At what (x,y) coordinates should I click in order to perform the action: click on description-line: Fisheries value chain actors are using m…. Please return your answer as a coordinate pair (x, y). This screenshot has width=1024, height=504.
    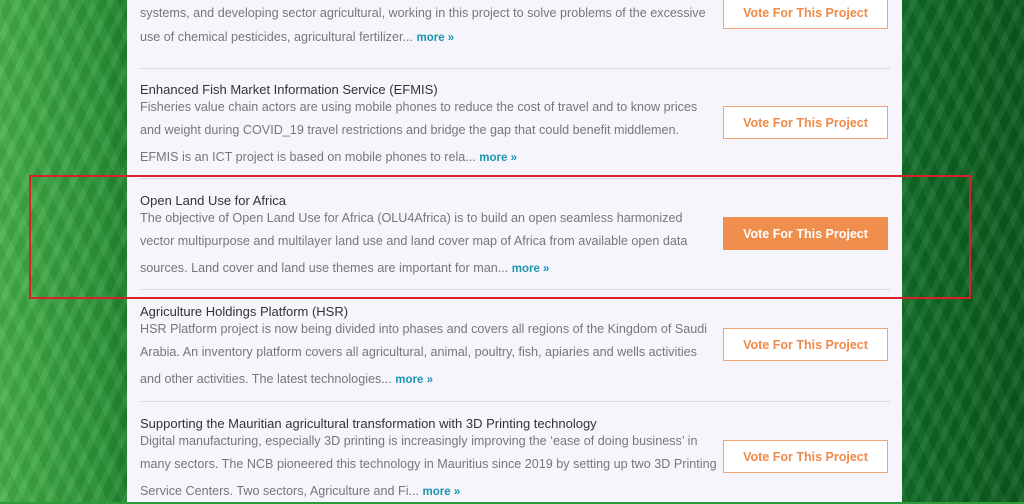
    Looking at the image, I should click on (419, 107).